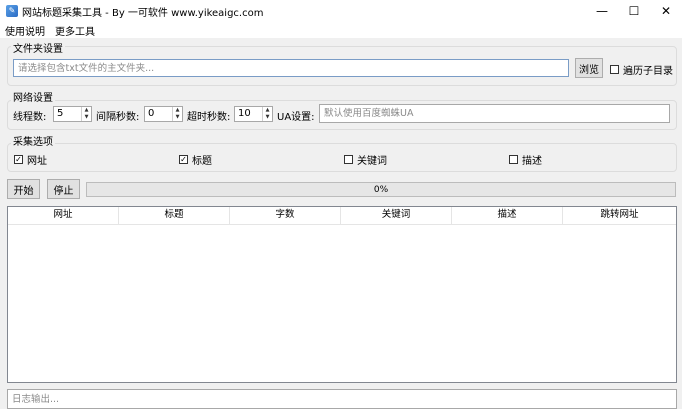 This screenshot has height=409, width=682. I want to click on column-header-word-count: 字数, so click(285, 215).